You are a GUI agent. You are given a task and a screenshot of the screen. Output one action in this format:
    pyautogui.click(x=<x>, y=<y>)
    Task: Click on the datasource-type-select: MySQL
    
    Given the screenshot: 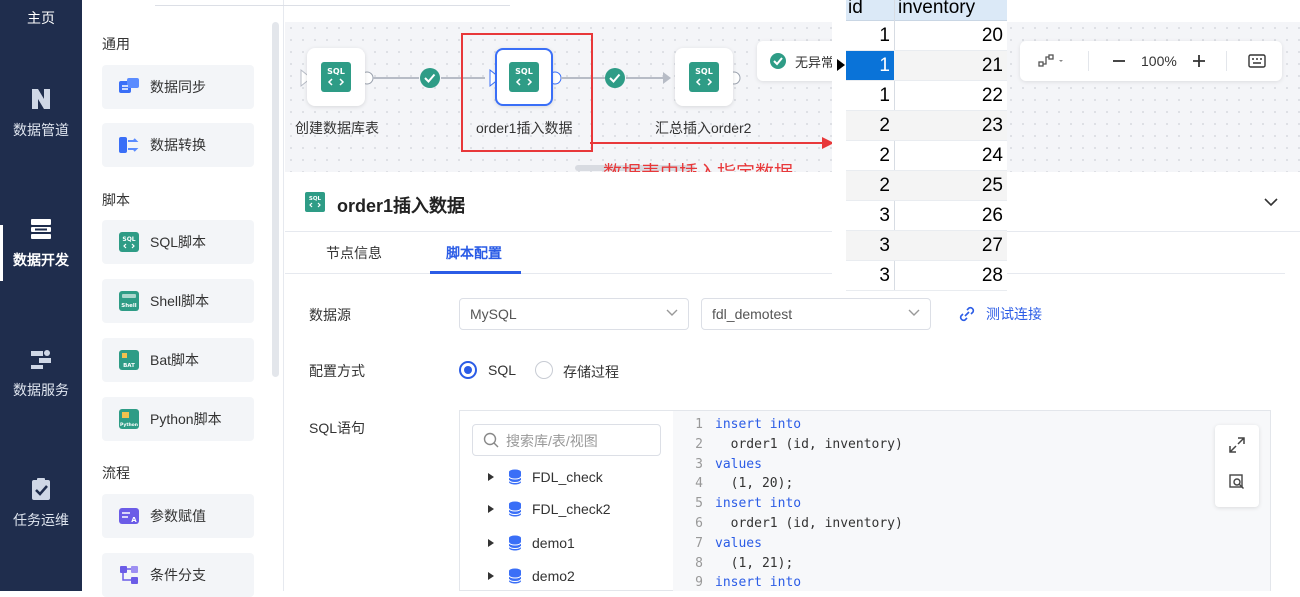 What is the action you would take?
    pyautogui.click(x=574, y=314)
    